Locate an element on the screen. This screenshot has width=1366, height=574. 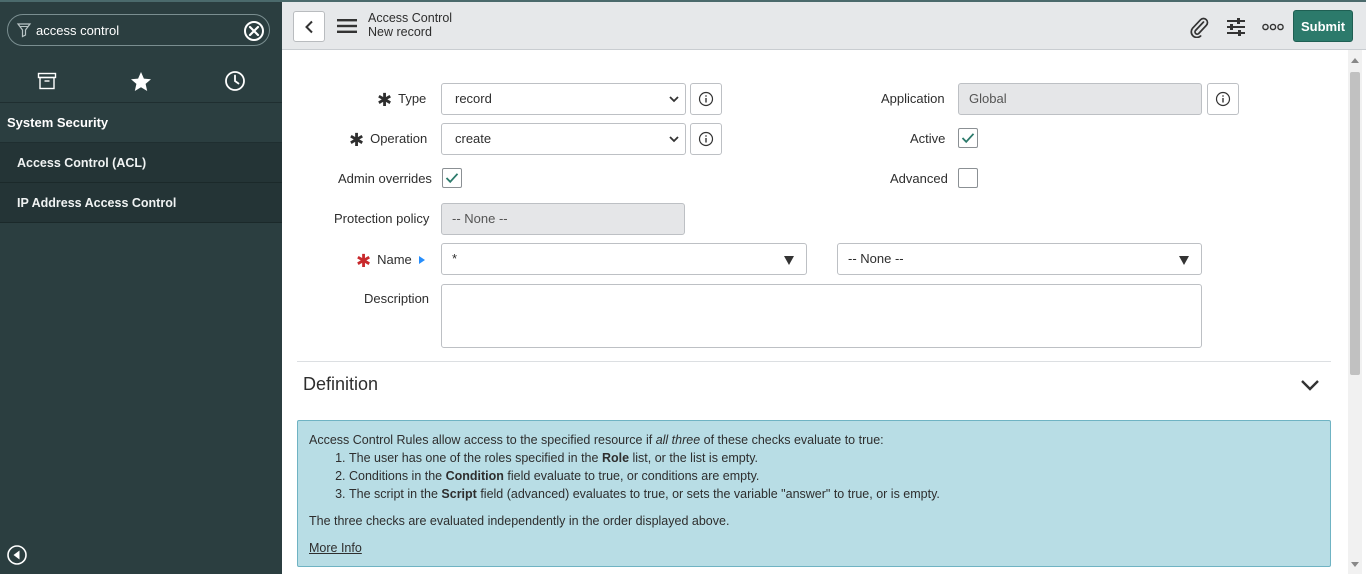
attachment-button is located at coordinates (1199, 27).